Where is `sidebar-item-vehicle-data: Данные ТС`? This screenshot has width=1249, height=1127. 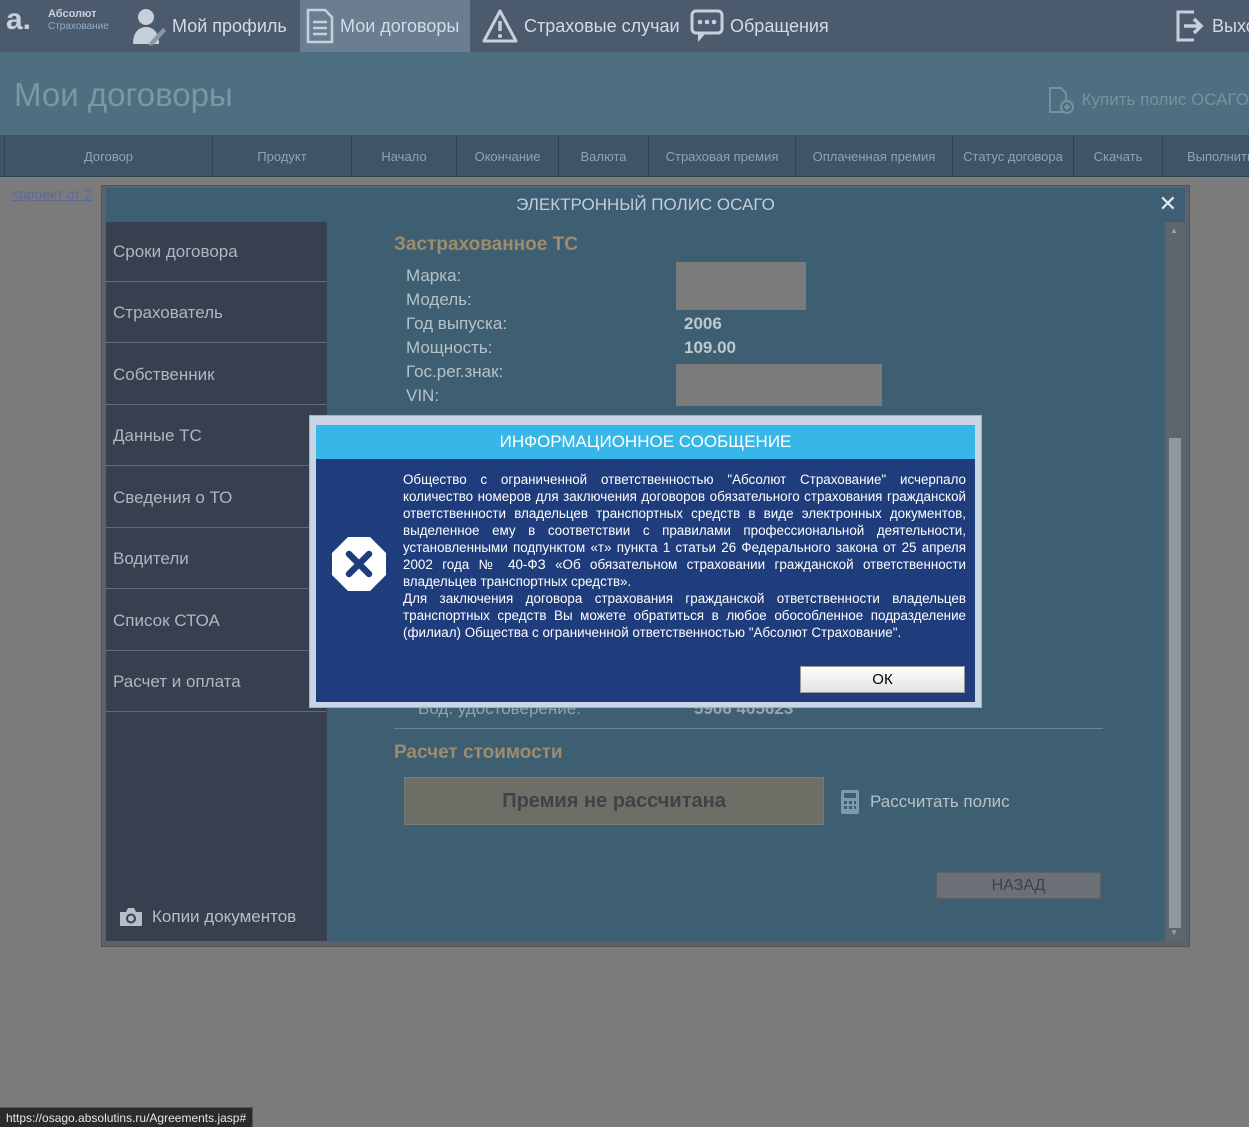
sidebar-item-vehicle-data: Данные ТС is located at coordinates (216, 436).